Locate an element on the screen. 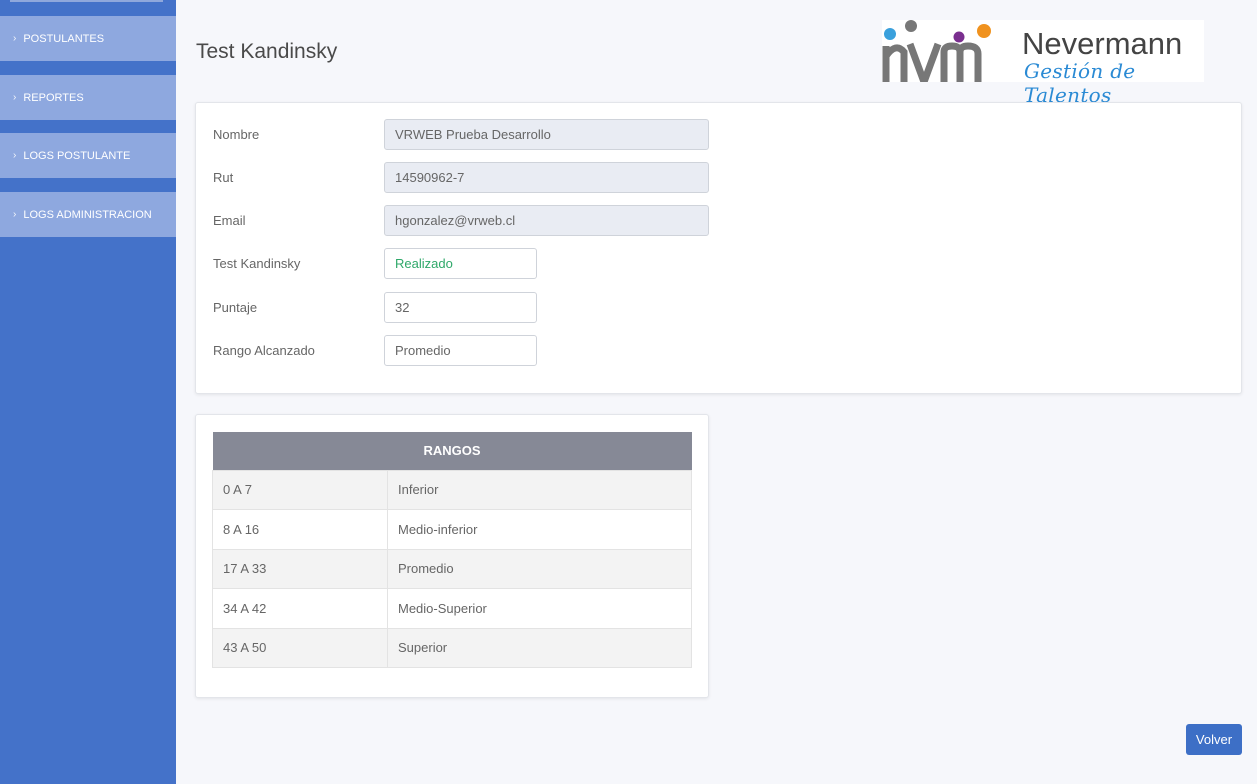 Image resolution: width=1257 pixels, height=784 pixels. sidebar-divider is located at coordinates (86, 1).